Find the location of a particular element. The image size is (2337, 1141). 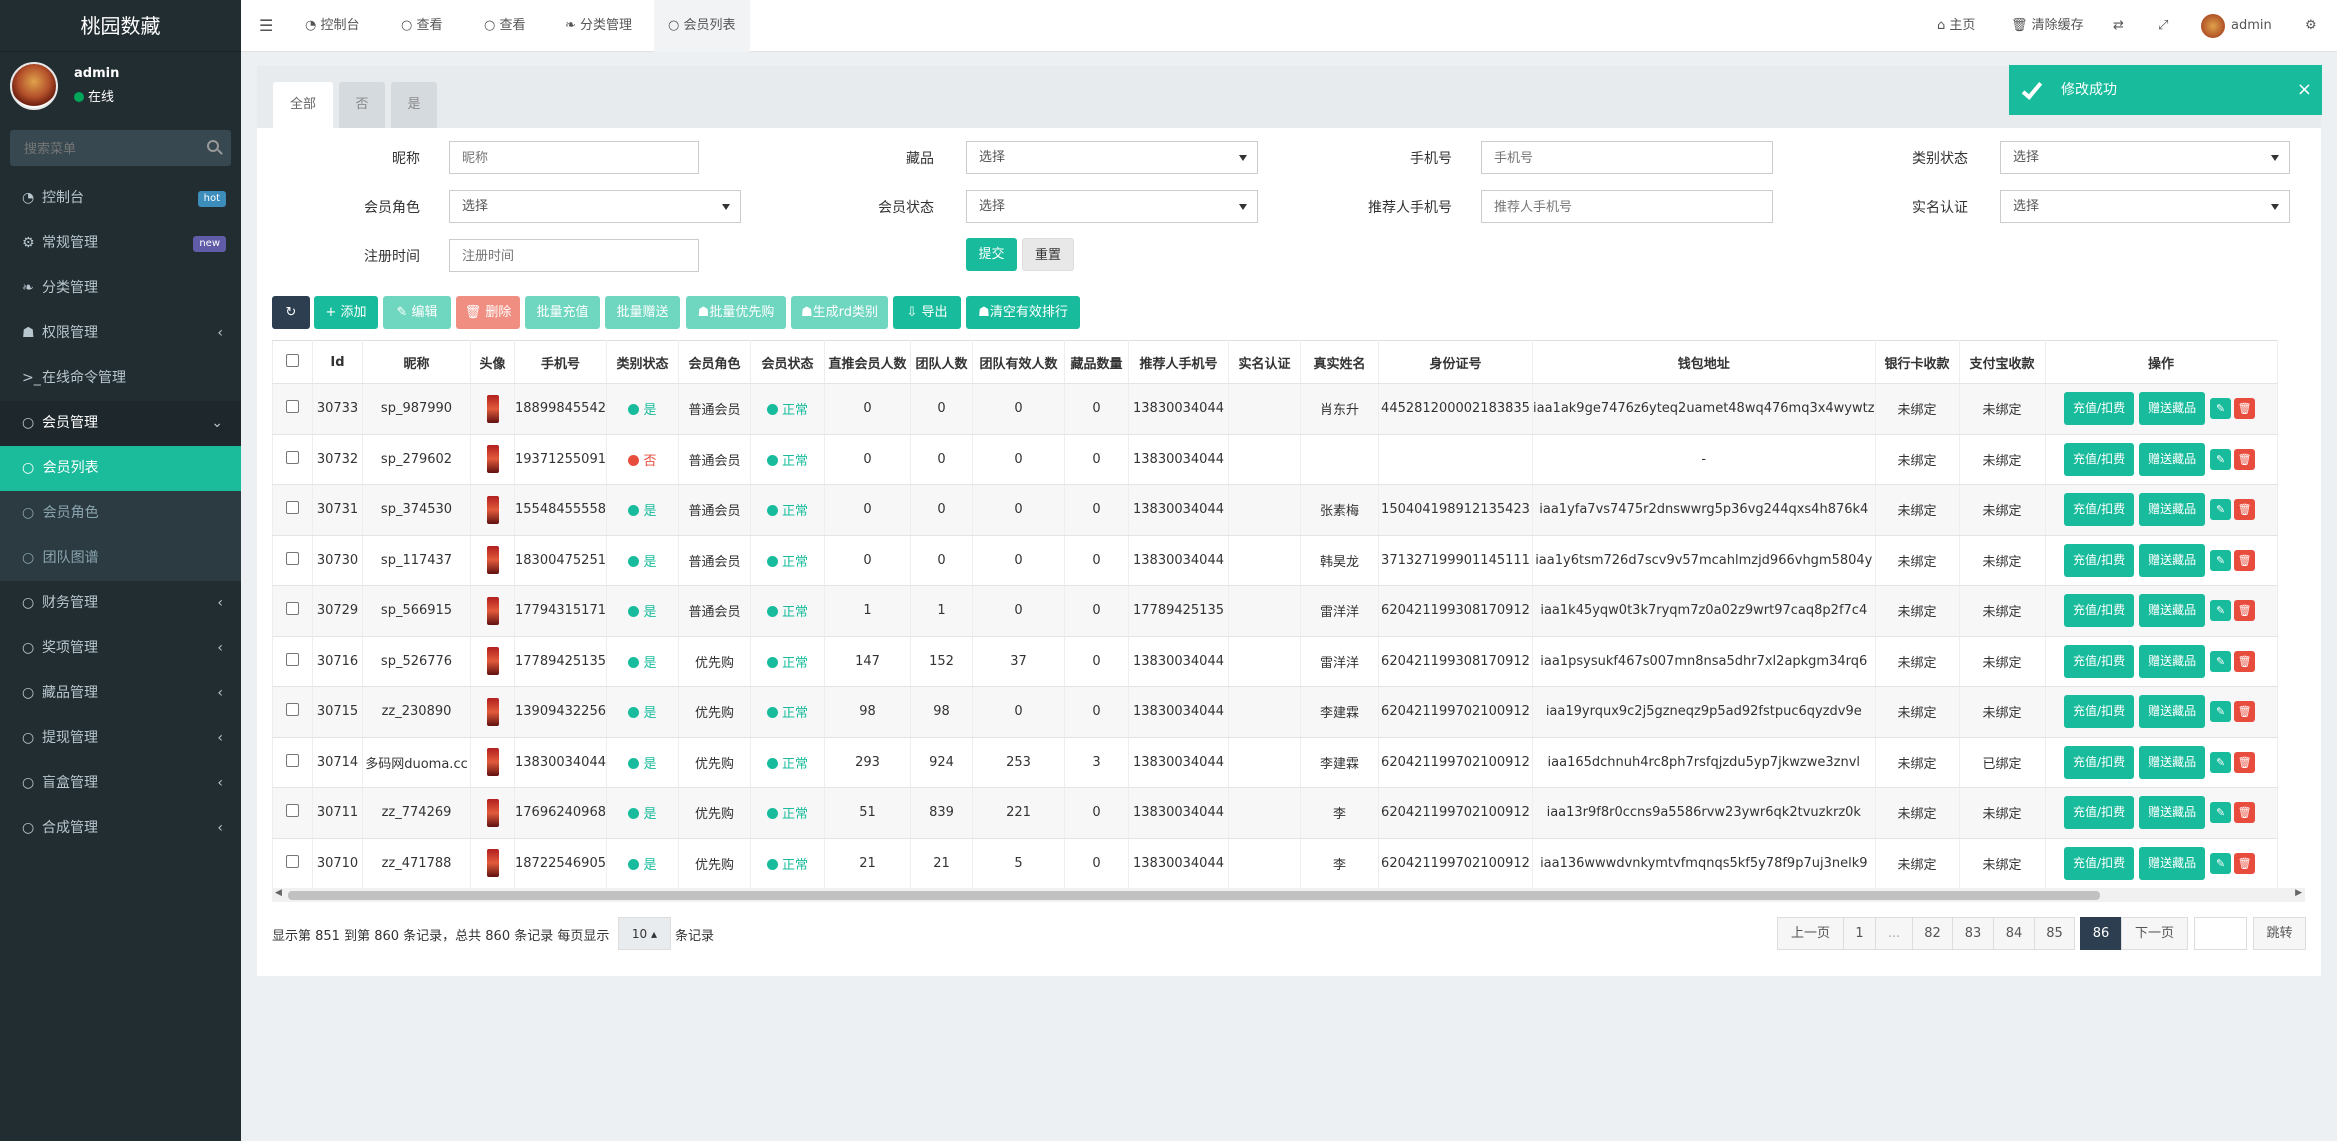

sidebar-item-2: ❧ 分类管理 is located at coordinates (120, 288).